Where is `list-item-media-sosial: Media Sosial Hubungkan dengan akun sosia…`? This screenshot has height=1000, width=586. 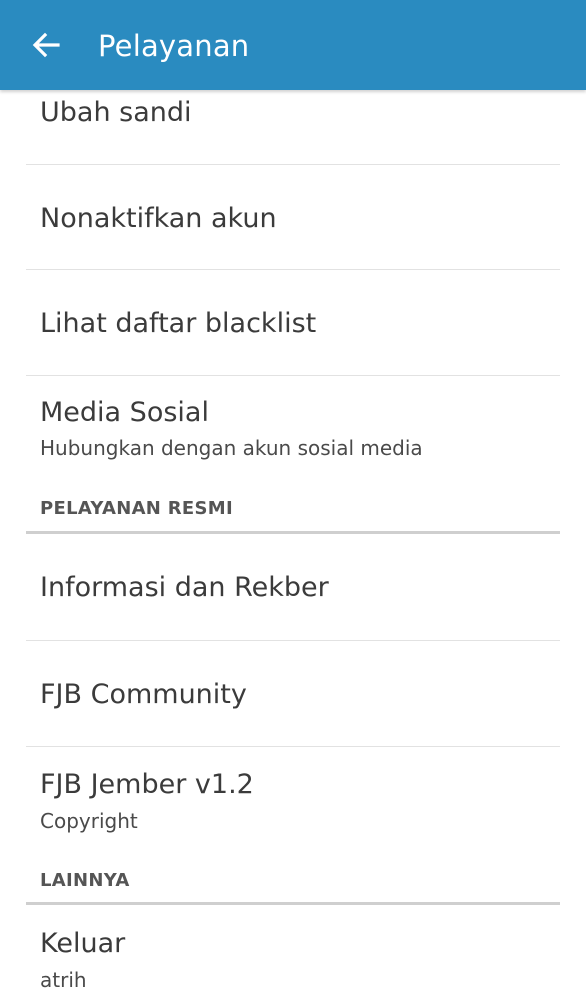 list-item-media-sosial: Media Sosial Hubungkan dengan akun sosia… is located at coordinates (293, 426).